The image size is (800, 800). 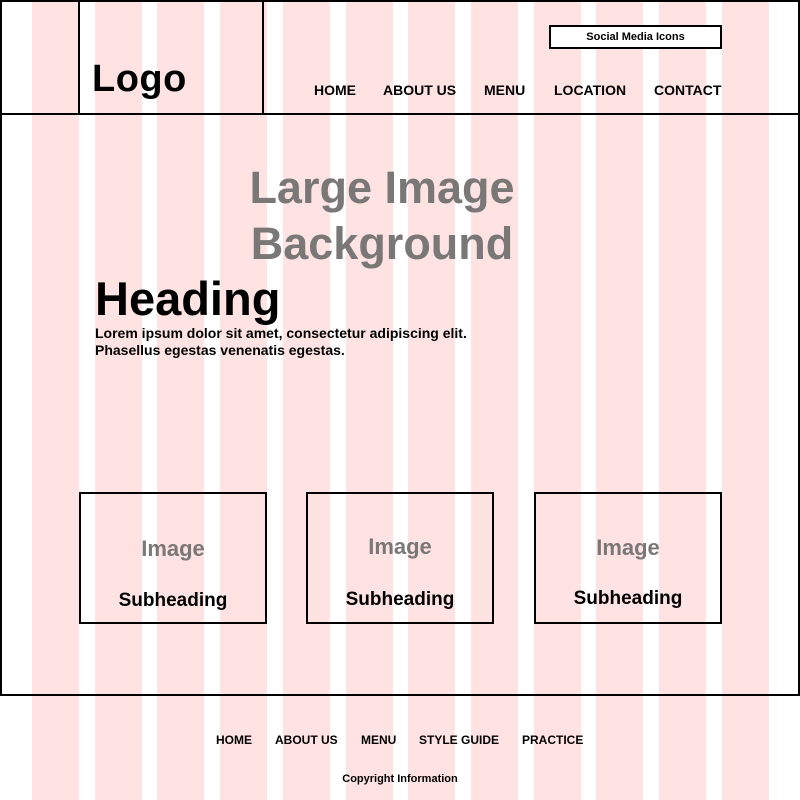 What do you see at coordinates (188, 298) in the screenshot?
I see `hero-heading: Heading` at bounding box center [188, 298].